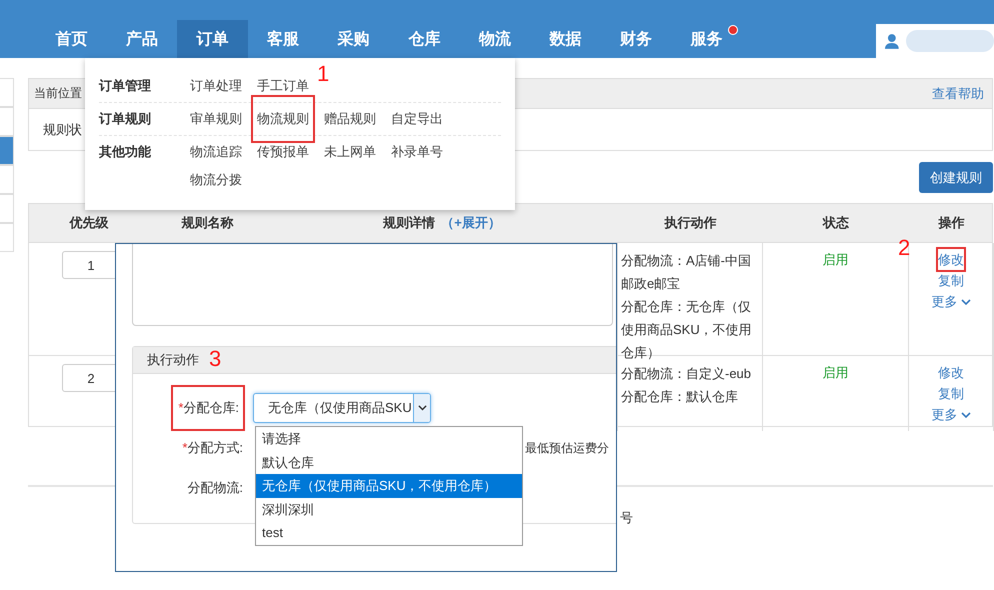  What do you see at coordinates (417, 152) in the screenshot?
I see `menu-item: 补录单号` at bounding box center [417, 152].